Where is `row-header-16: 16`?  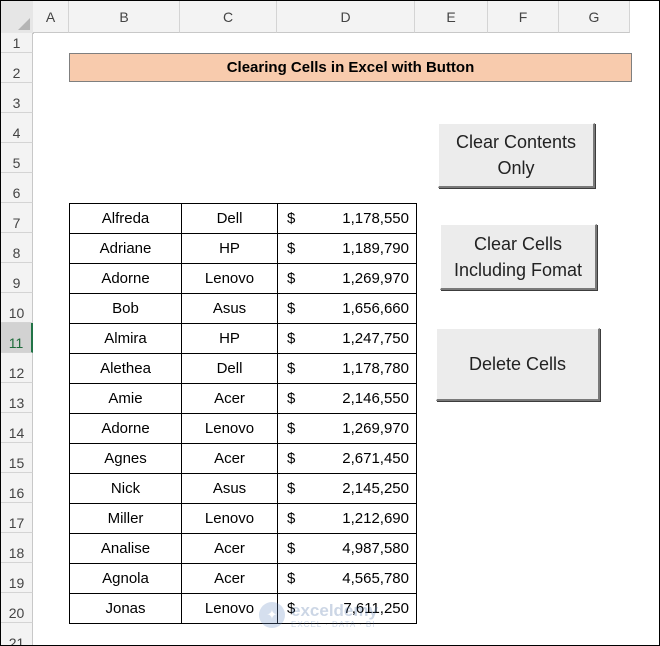
row-header-16: 16 is located at coordinates (17, 488).